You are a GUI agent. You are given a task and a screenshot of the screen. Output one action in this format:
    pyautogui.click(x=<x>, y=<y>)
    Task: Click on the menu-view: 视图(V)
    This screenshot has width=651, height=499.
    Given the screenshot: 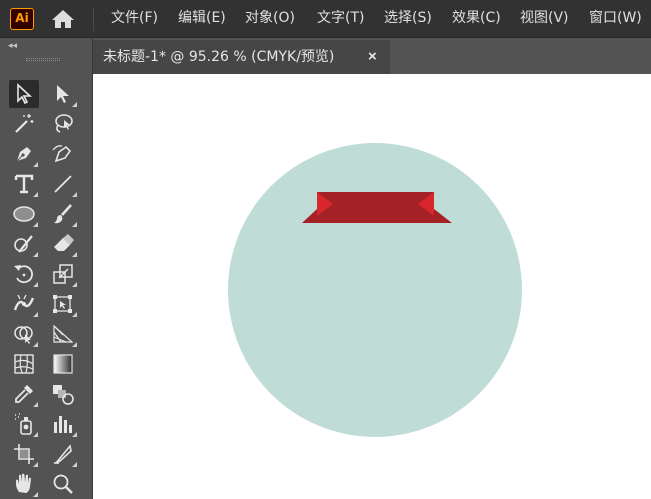 What is the action you would take?
    pyautogui.click(x=544, y=19)
    